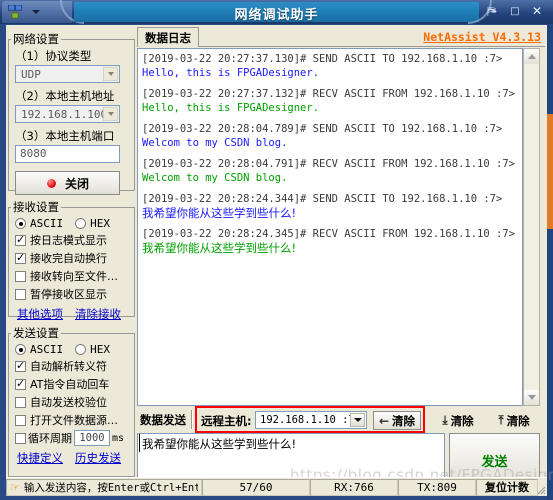 This screenshot has width=553, height=500. I want to click on tab-strip: 数据日志 NetAssist V4.3.13, so click(341, 37).